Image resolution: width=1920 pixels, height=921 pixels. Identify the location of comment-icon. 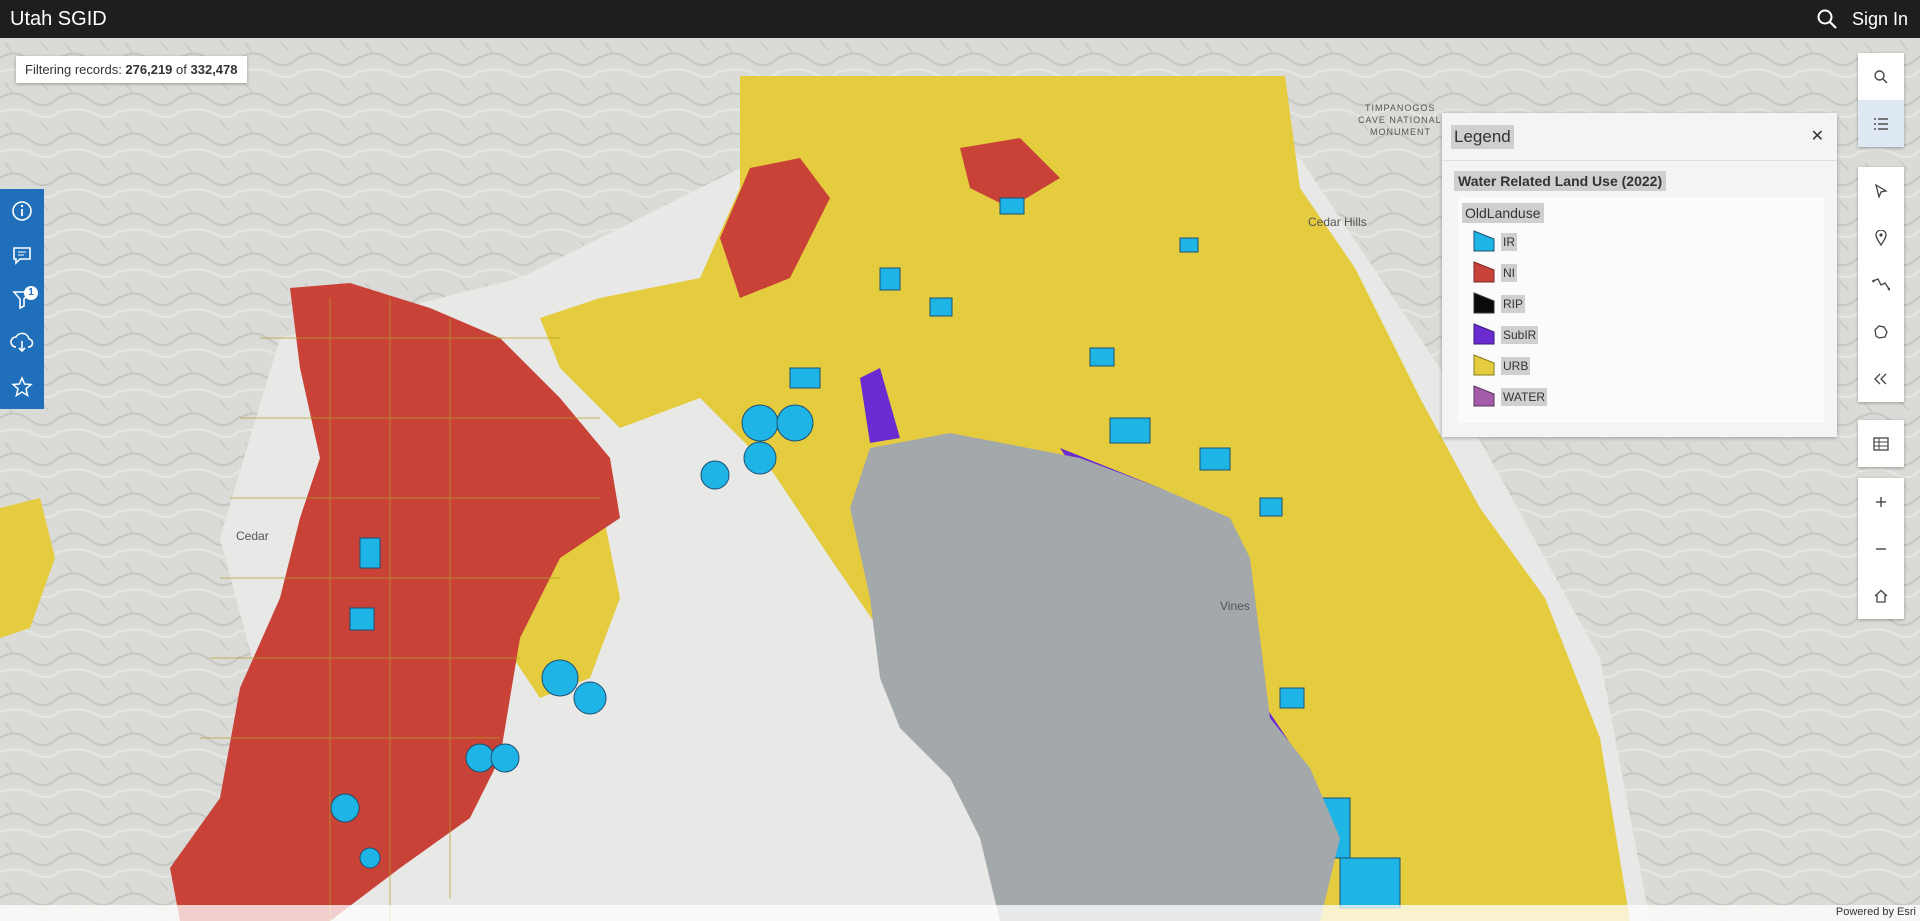
(22, 256).